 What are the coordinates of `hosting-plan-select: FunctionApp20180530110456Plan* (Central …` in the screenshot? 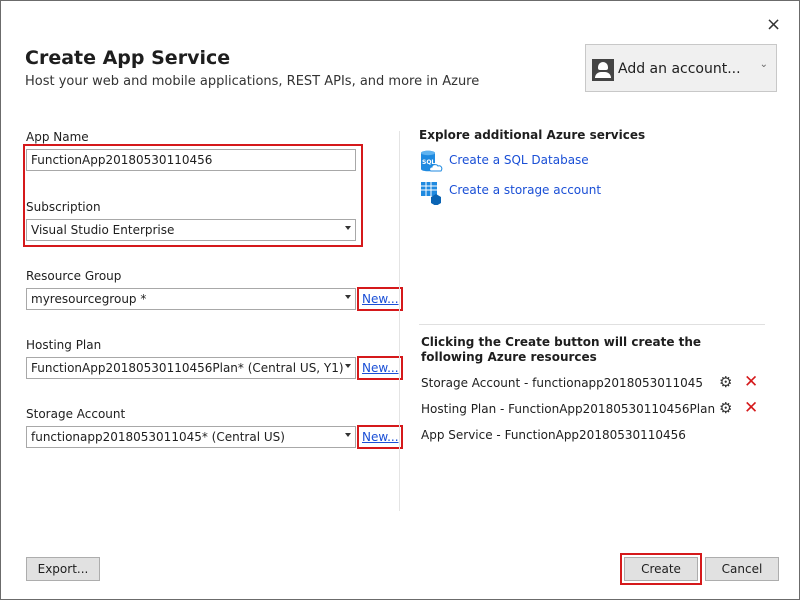 It's located at (191, 368).